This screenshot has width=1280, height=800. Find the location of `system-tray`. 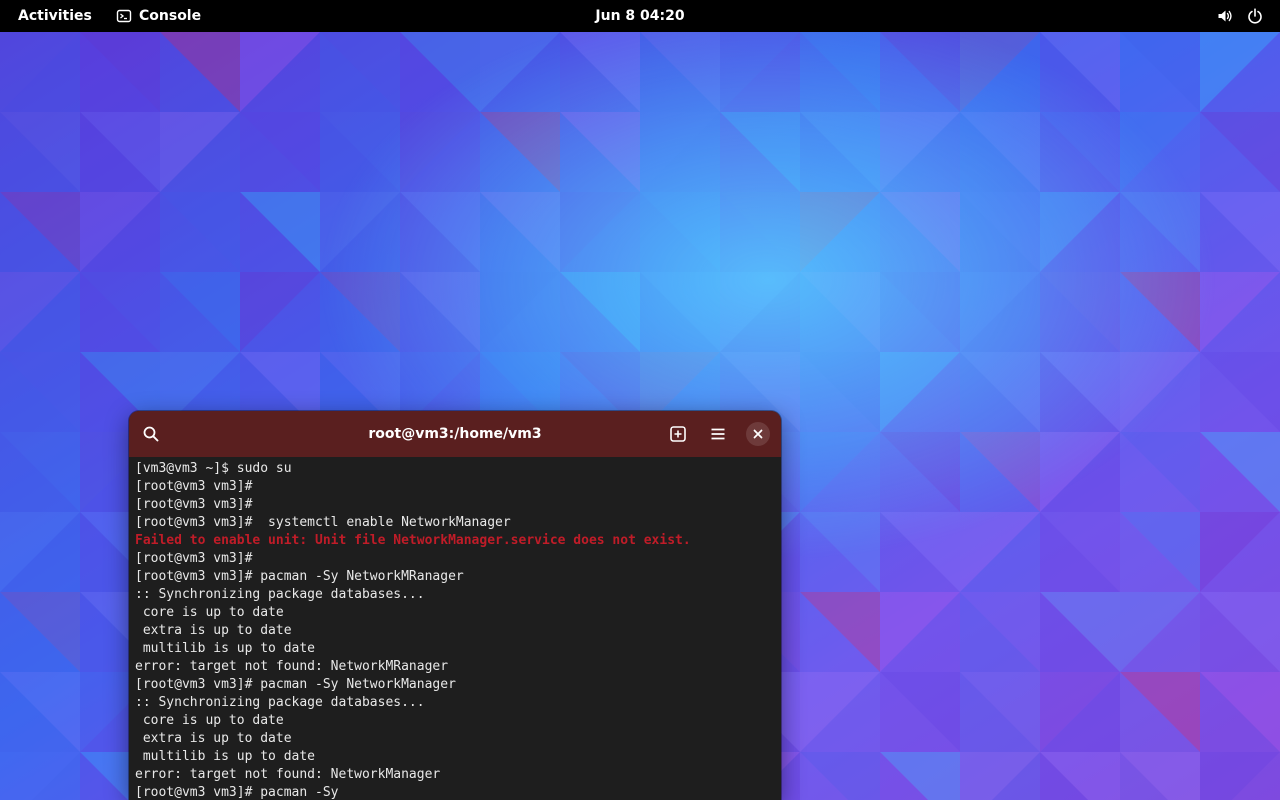

system-tray is located at coordinates (1240, 16).